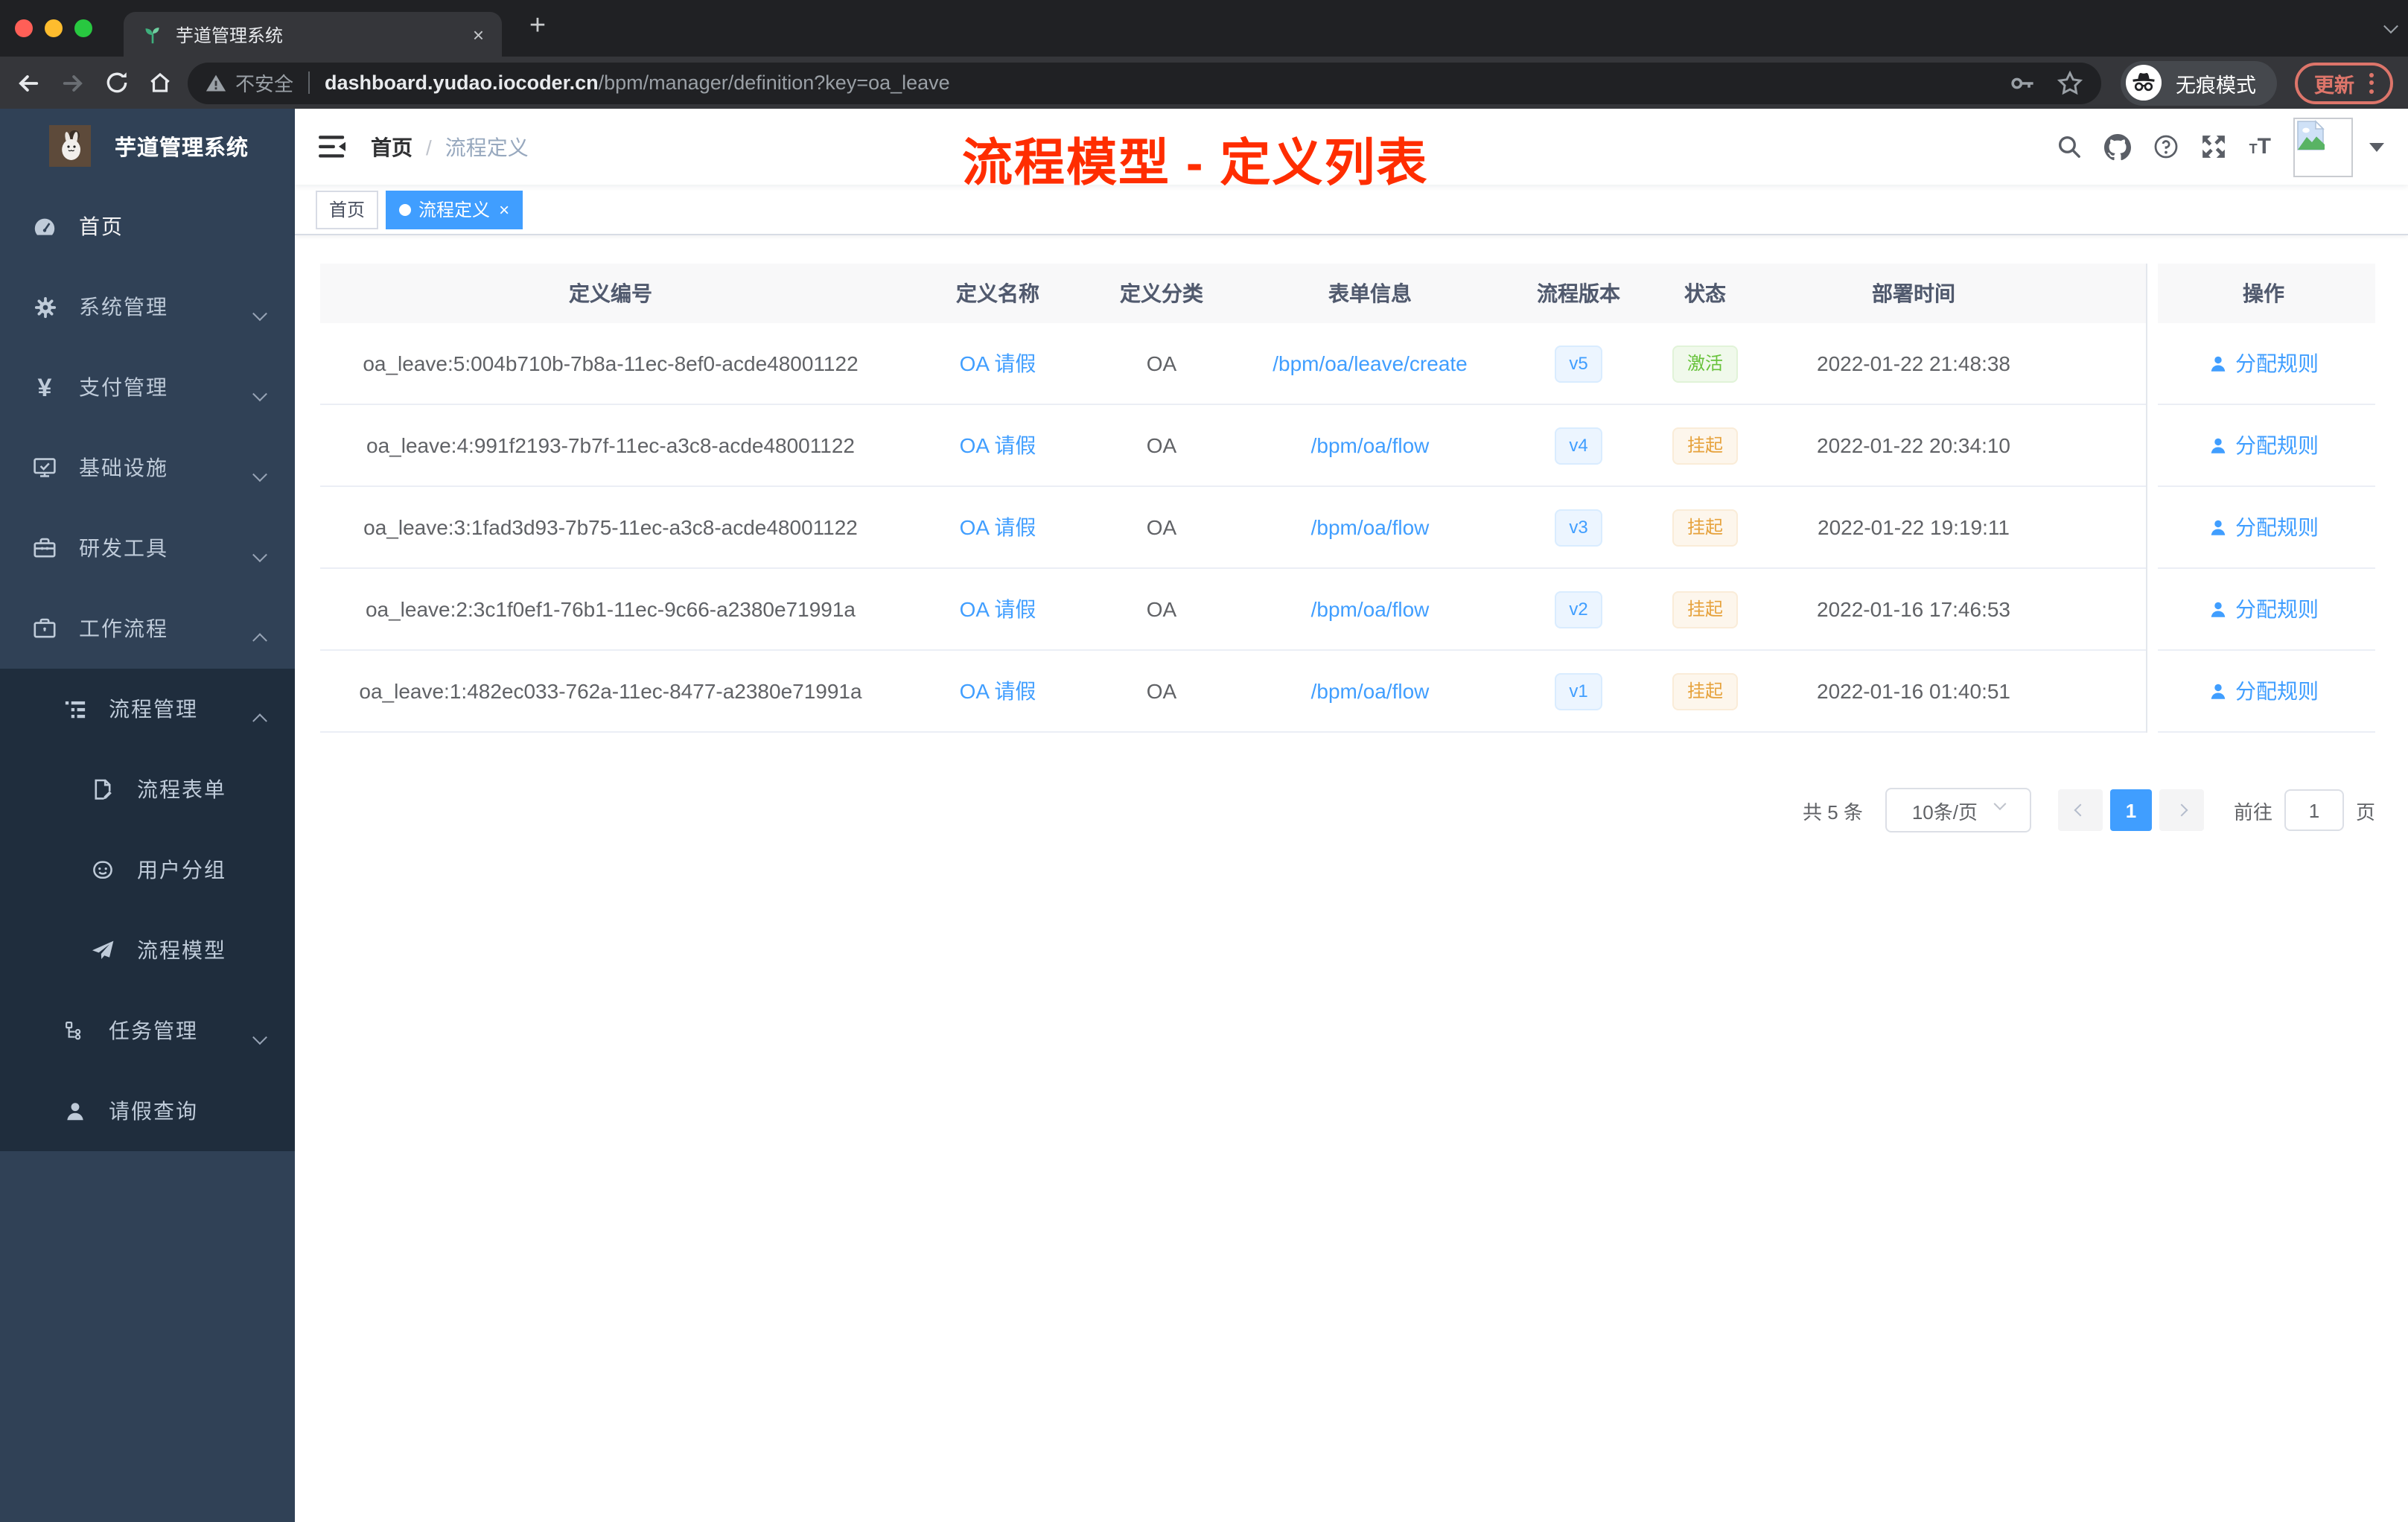 The width and height of the screenshot is (2408, 1522). What do you see at coordinates (147, 226) in the screenshot?
I see `sidebar-item-dashboard: 首页` at bounding box center [147, 226].